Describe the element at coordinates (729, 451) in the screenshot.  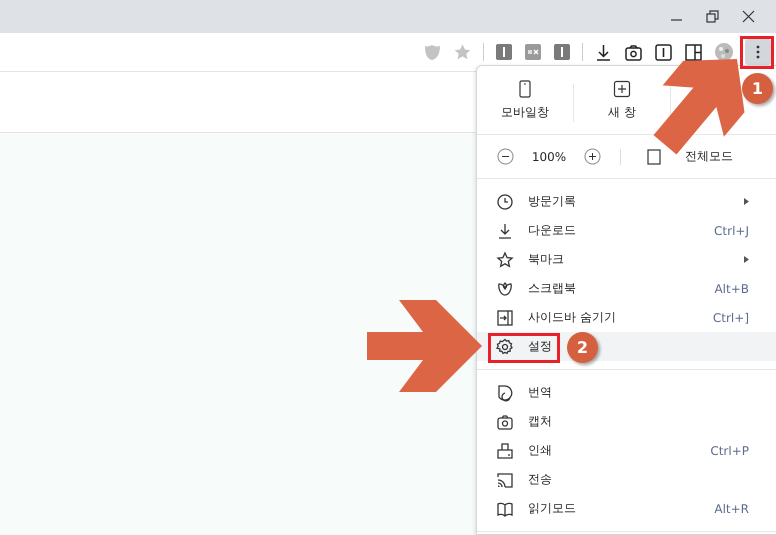
I see `shortcut-text: Ctrl+P` at that location.